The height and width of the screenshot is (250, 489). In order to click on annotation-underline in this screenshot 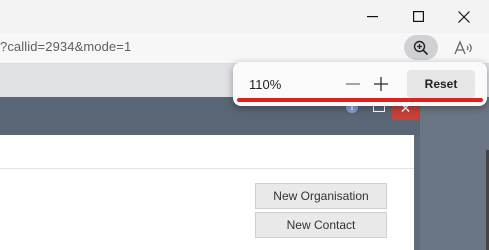, I will do `click(360, 100)`.